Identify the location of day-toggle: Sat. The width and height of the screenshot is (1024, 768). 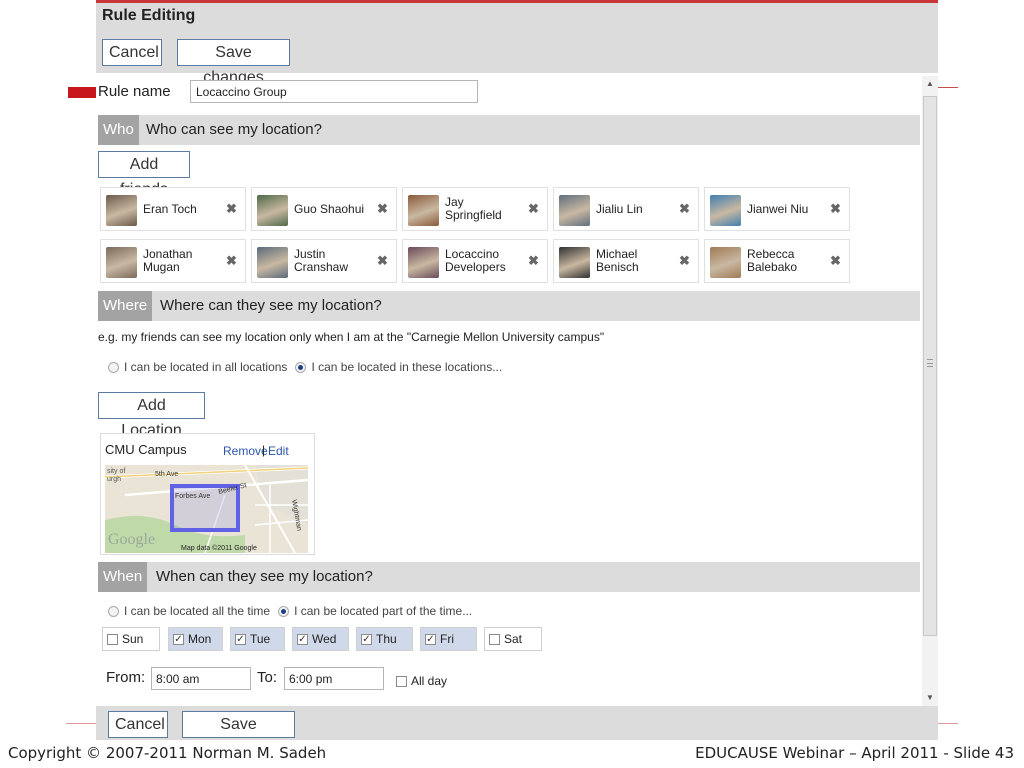
(513, 639).